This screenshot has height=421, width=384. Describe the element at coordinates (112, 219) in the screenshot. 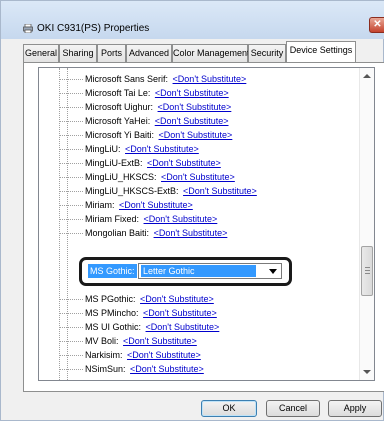

I see `font-name: Miriam Fixed:` at that location.